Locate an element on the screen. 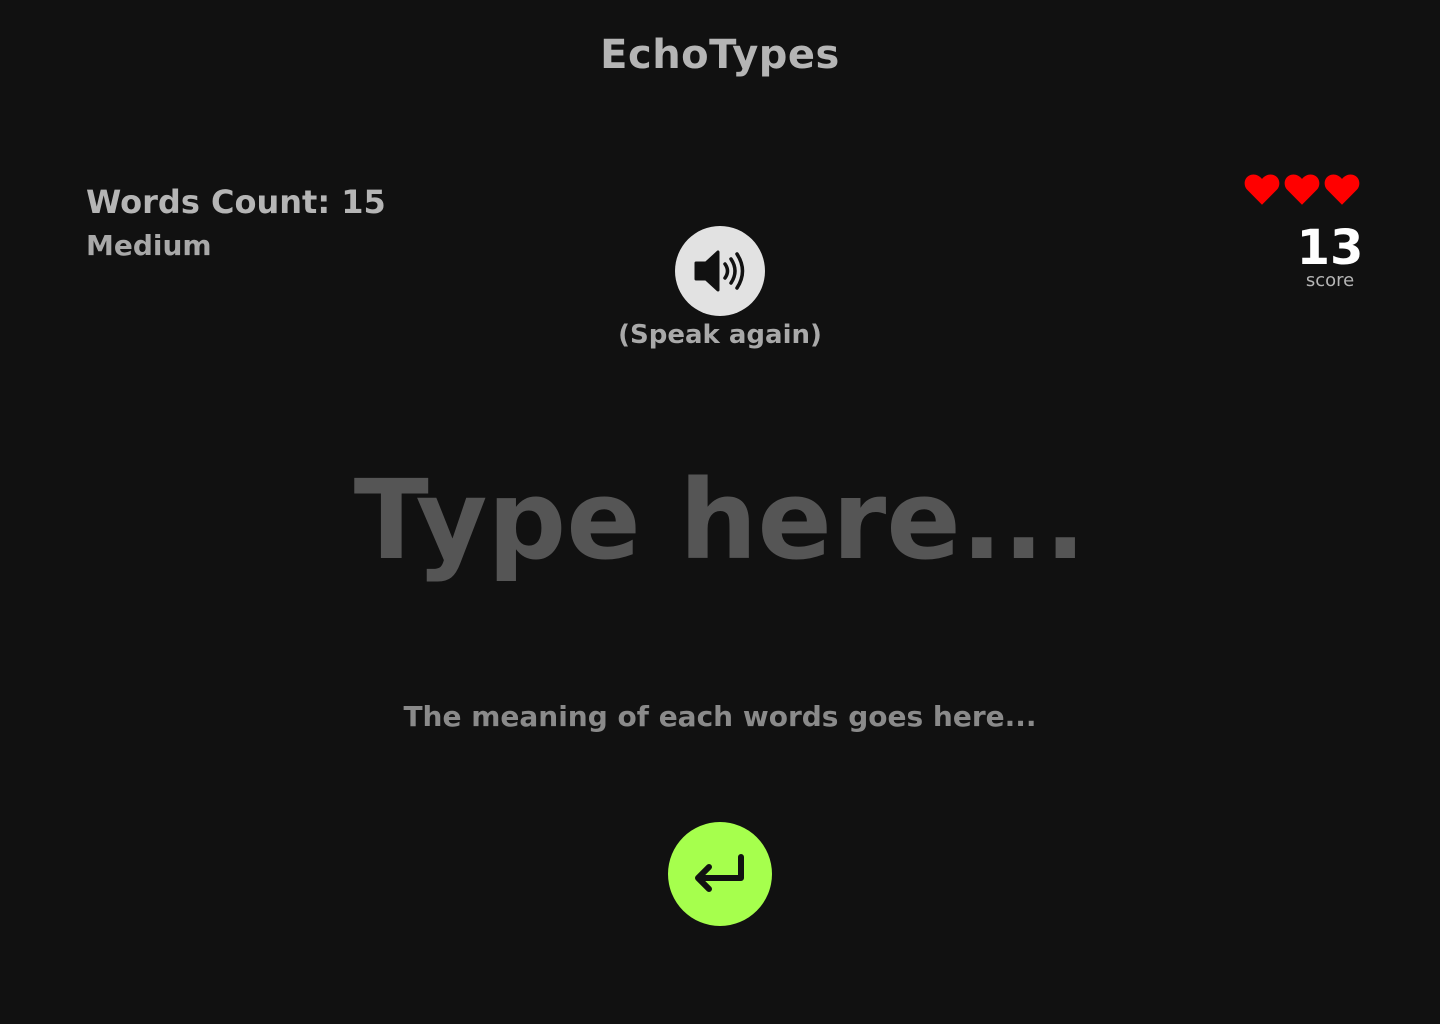 The height and width of the screenshot is (1024, 1440). speaker-icon is located at coordinates (719, 271).